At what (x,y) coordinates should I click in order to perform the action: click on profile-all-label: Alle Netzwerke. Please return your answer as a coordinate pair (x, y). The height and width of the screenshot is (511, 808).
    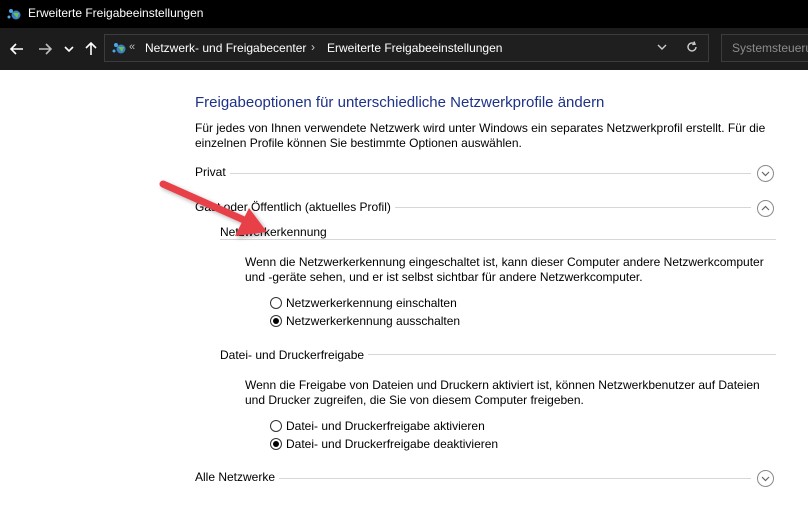
    Looking at the image, I should click on (237, 477).